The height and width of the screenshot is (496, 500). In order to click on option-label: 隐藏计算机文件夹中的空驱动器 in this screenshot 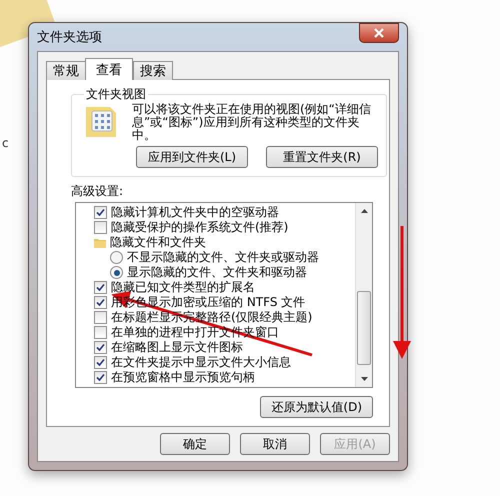, I will do `click(195, 212)`.